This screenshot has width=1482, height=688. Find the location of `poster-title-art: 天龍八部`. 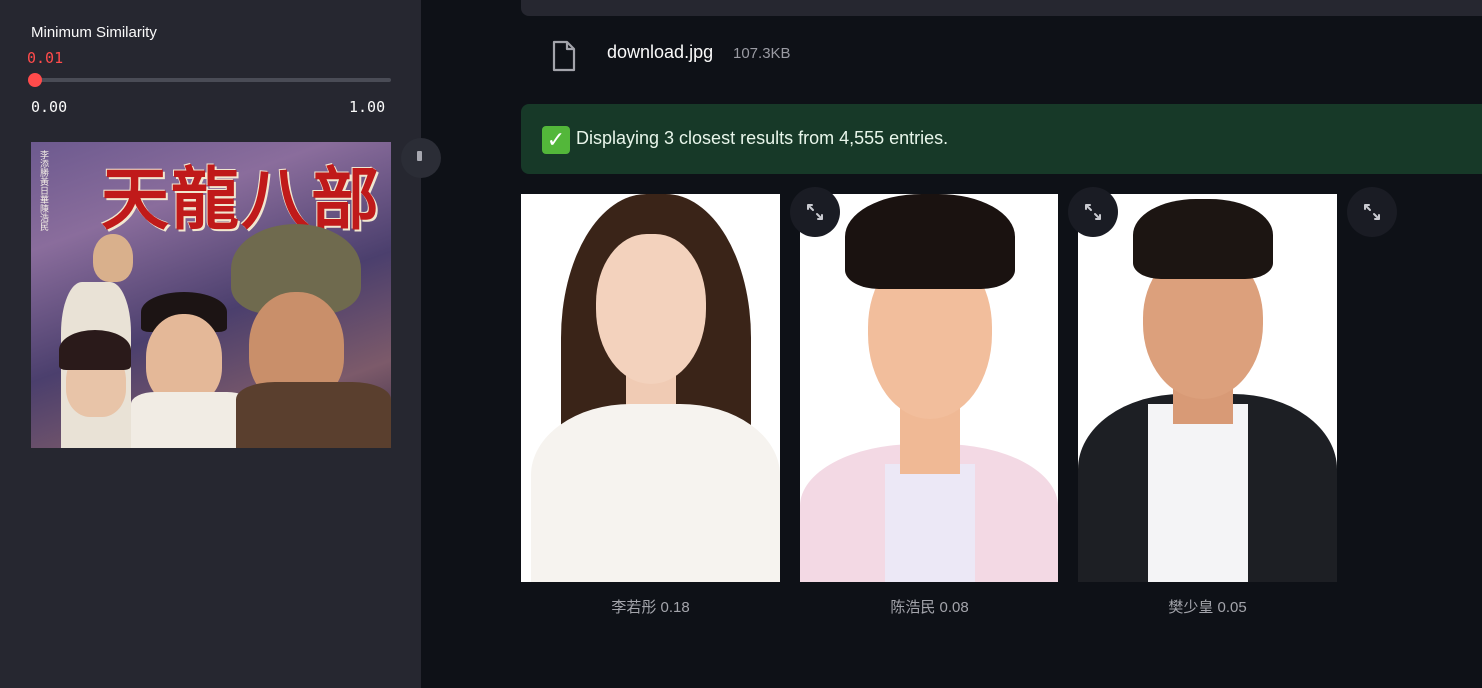

poster-title-art: 天龍八部 is located at coordinates (241, 200).